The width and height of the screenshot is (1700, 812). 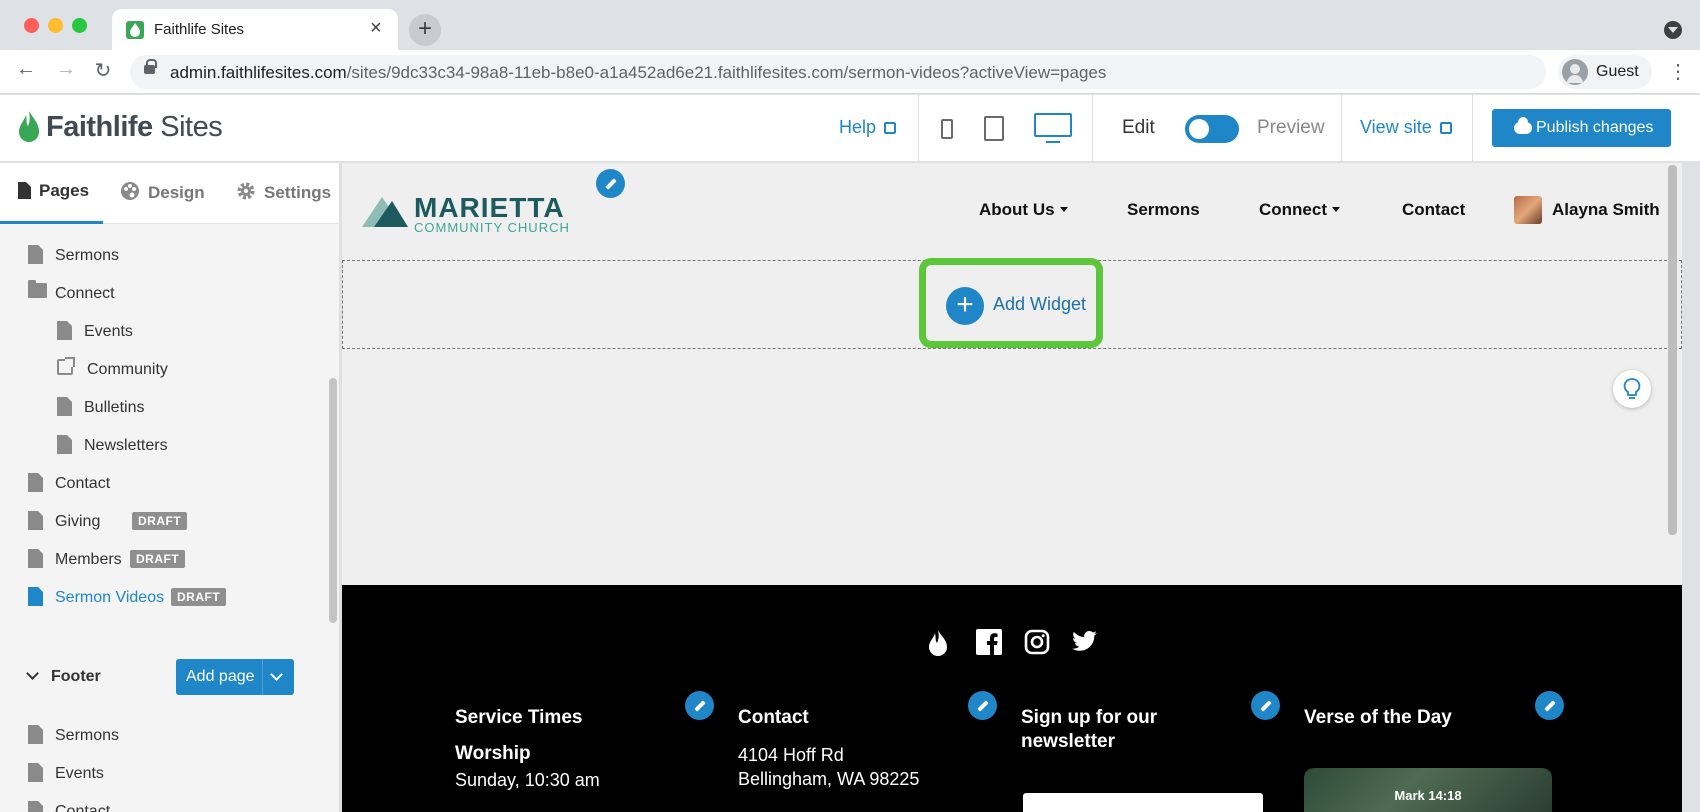 I want to click on page-item-label: Members, so click(x=88, y=559).